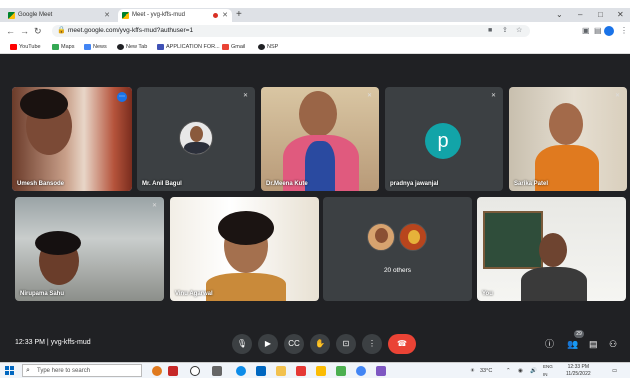 The width and height of the screenshot is (630, 379). Describe the element at coordinates (261, 371) in the screenshot. I see `store-icon` at that location.